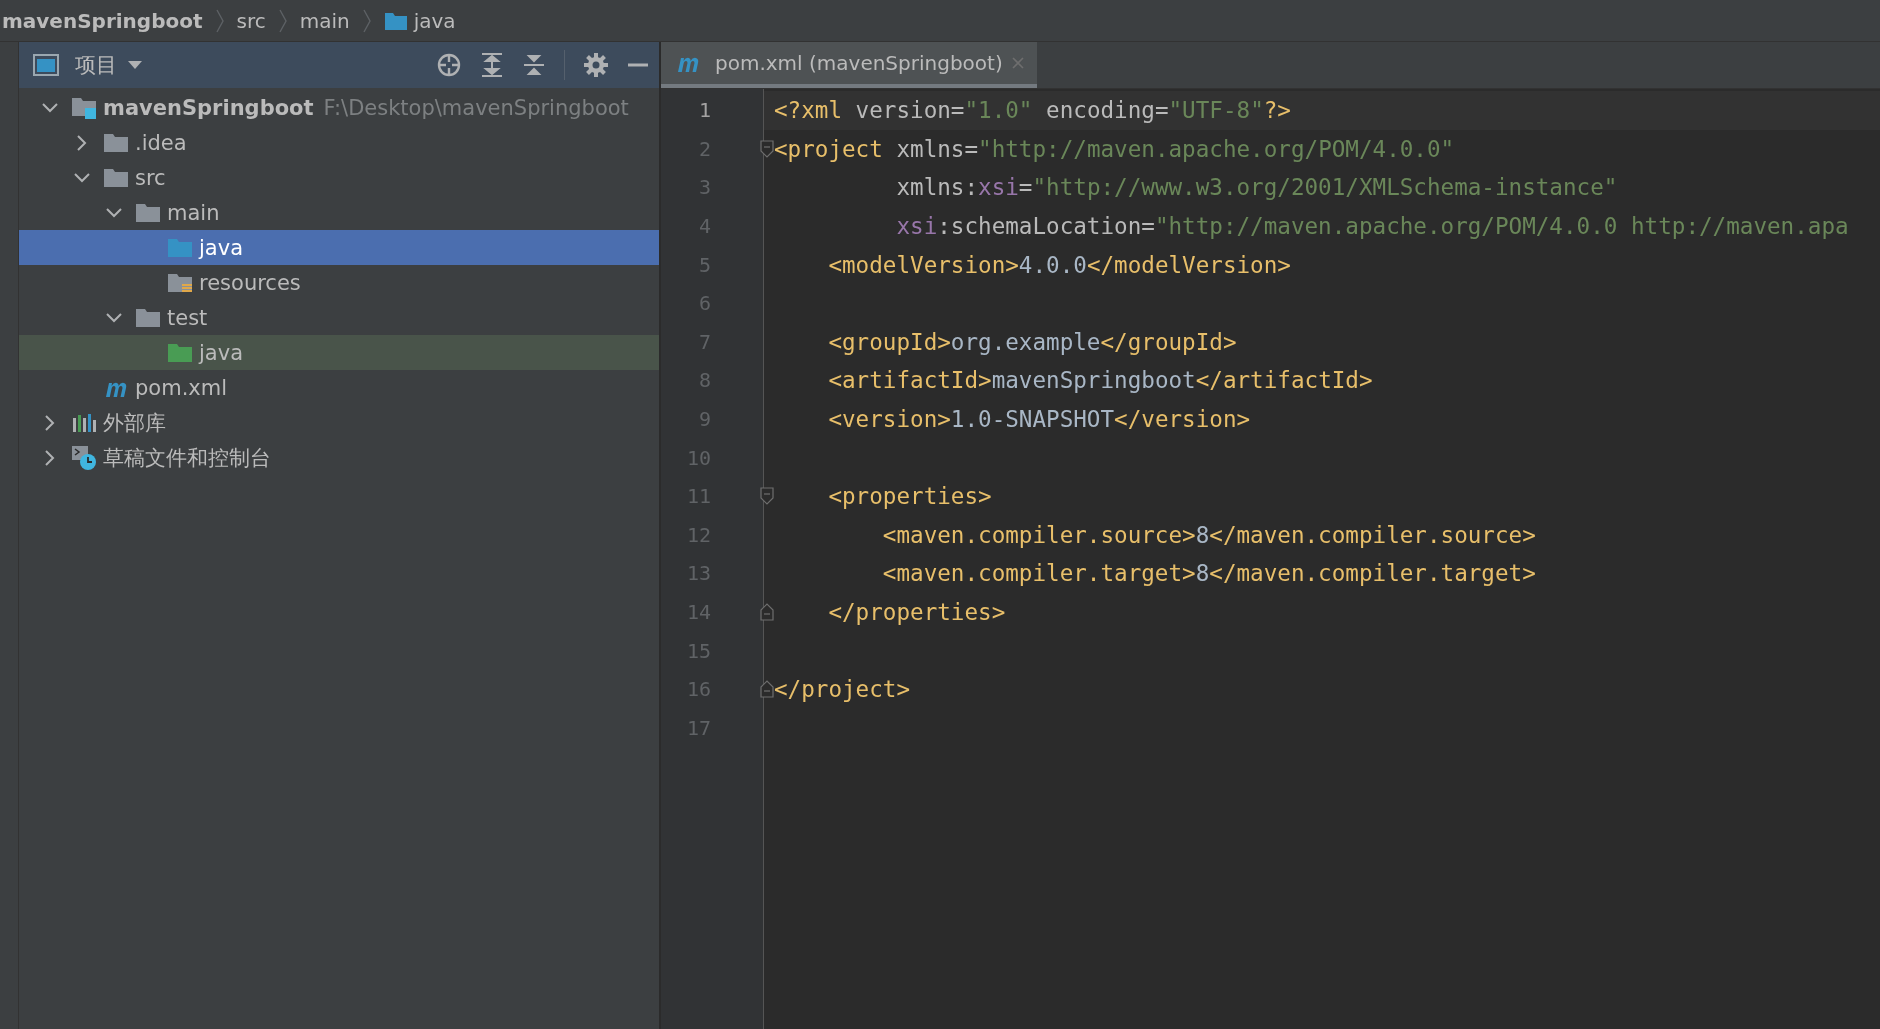 The height and width of the screenshot is (1029, 1880). What do you see at coordinates (534, 65) in the screenshot?
I see `collapse-all-icon` at bounding box center [534, 65].